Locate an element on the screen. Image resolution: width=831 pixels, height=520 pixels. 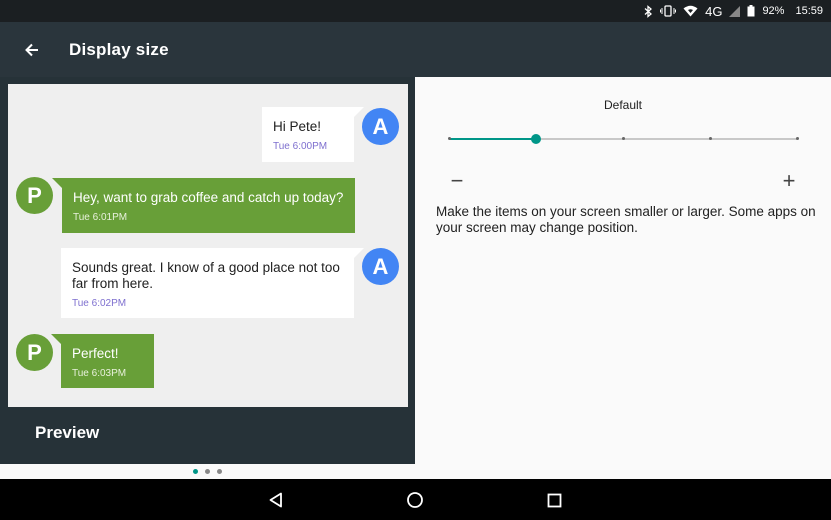
navigation-bar is located at coordinates (415, 499).